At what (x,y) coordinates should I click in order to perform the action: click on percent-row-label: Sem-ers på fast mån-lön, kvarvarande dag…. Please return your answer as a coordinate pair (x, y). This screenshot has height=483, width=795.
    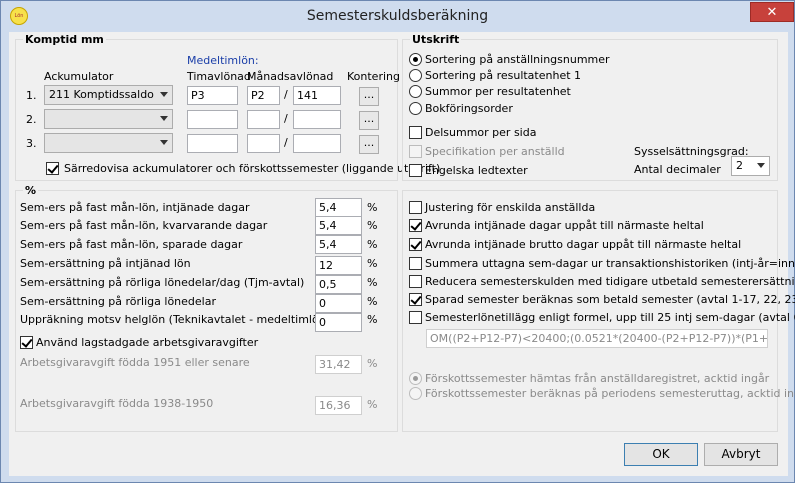
    Looking at the image, I should click on (144, 225).